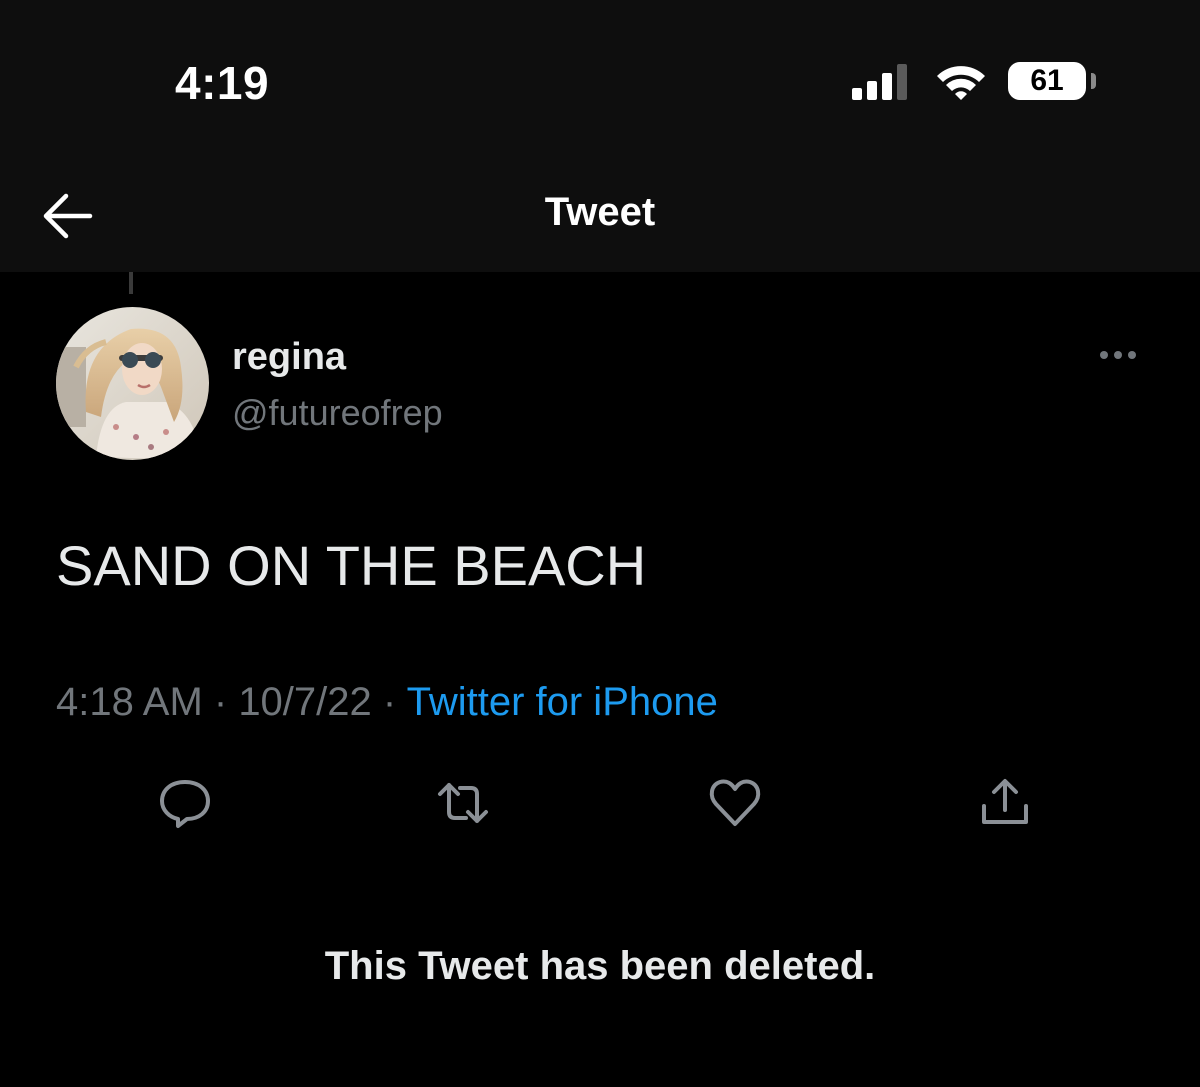 Image resolution: width=1200 pixels, height=1087 pixels. I want to click on thread-connector-line, so click(131, 283).